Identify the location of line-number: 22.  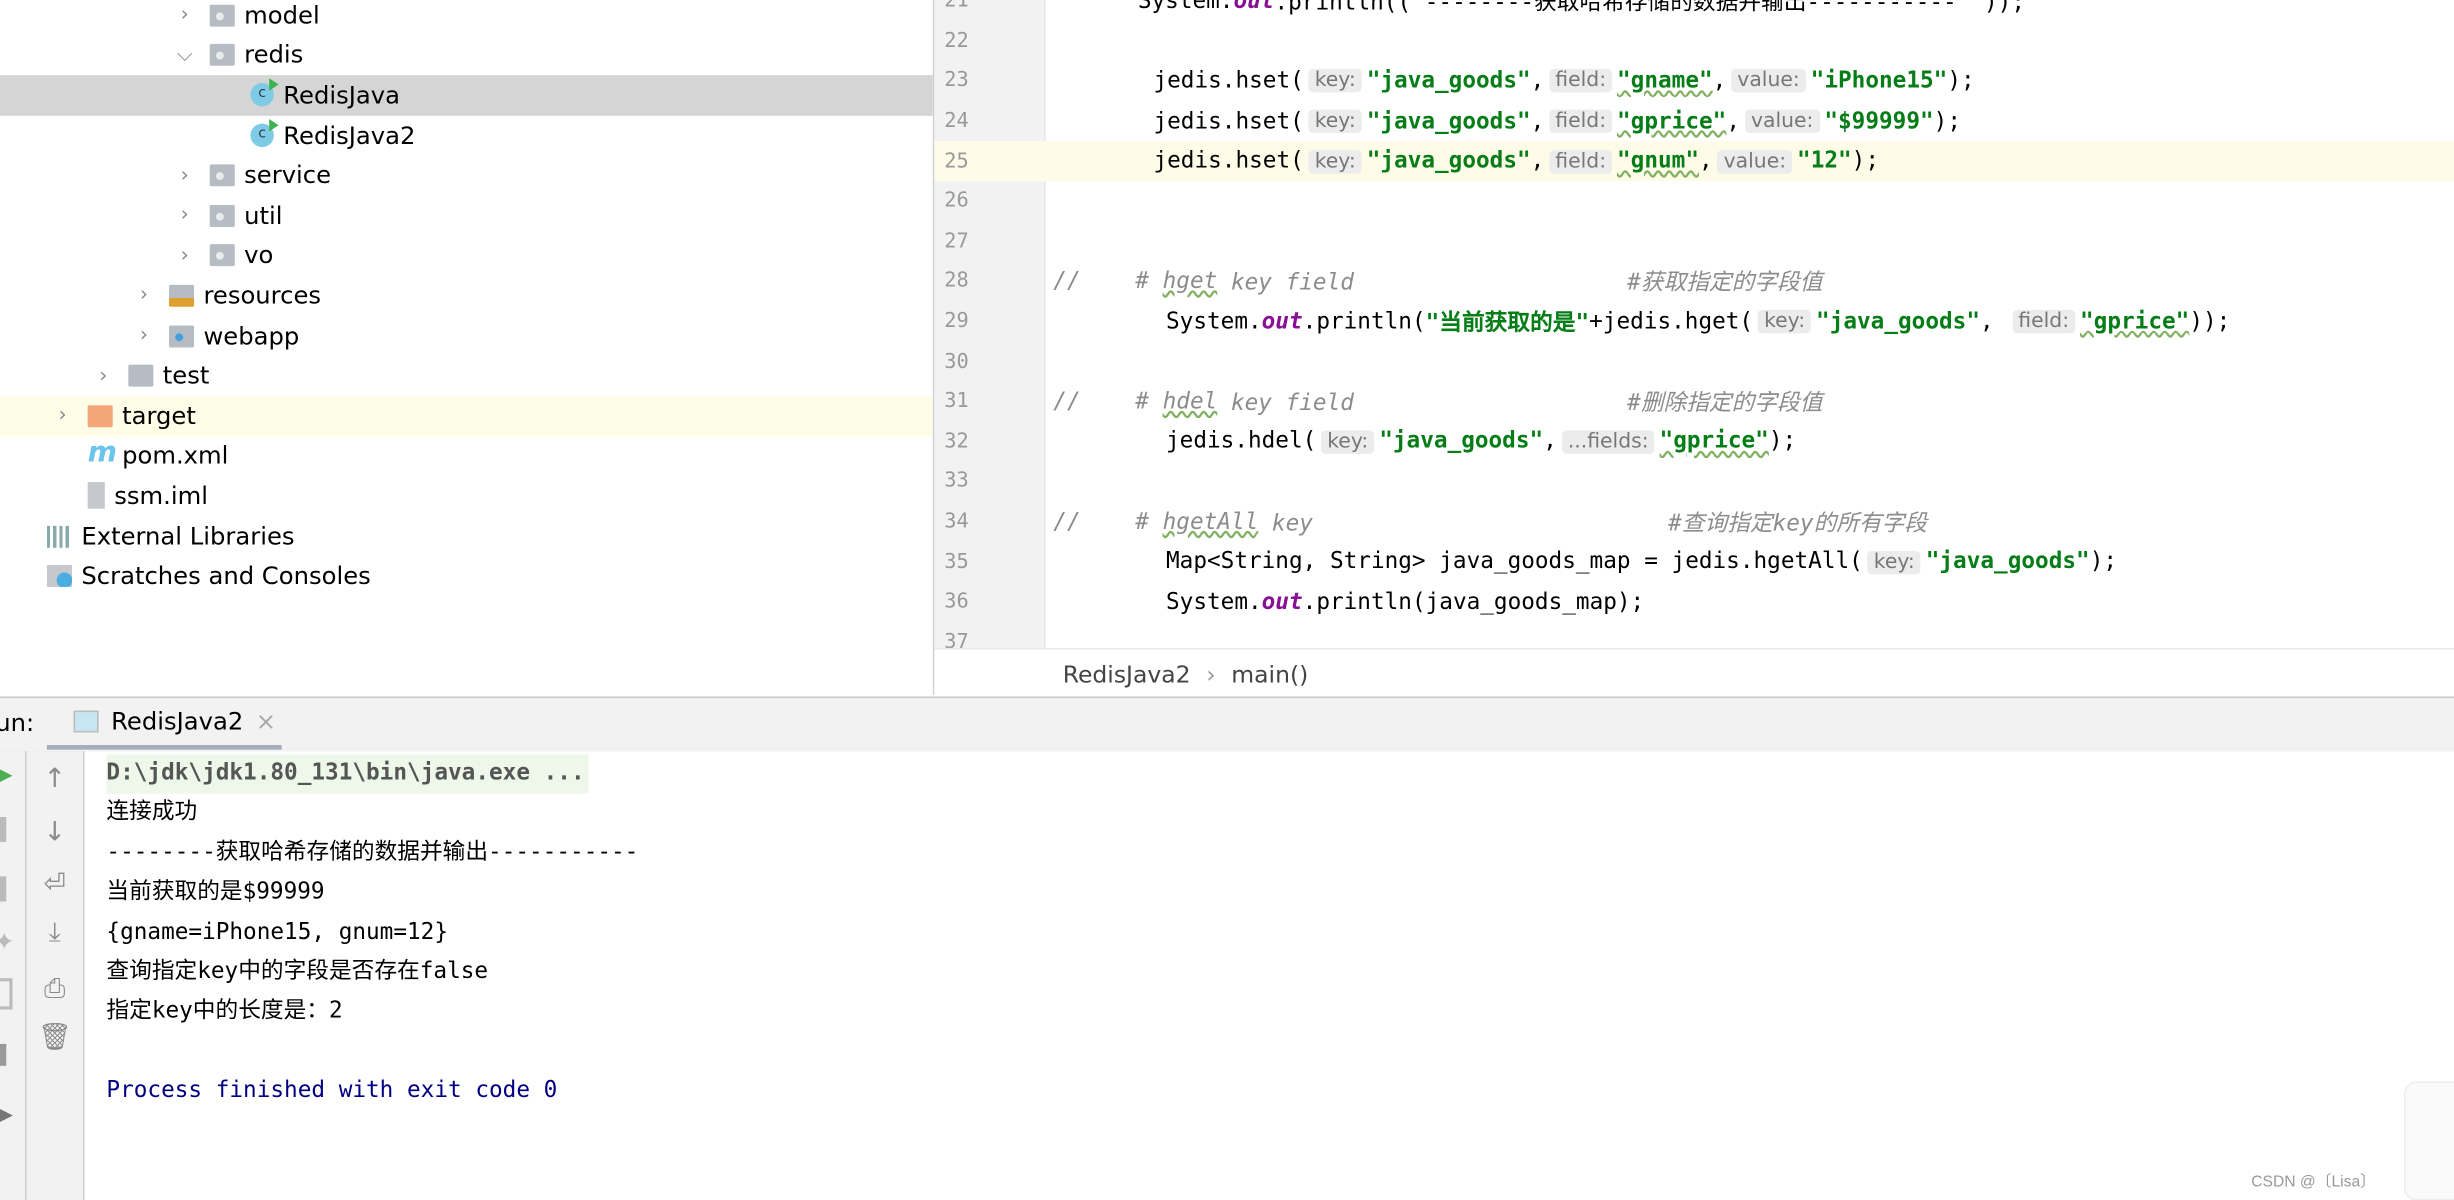
(956, 41).